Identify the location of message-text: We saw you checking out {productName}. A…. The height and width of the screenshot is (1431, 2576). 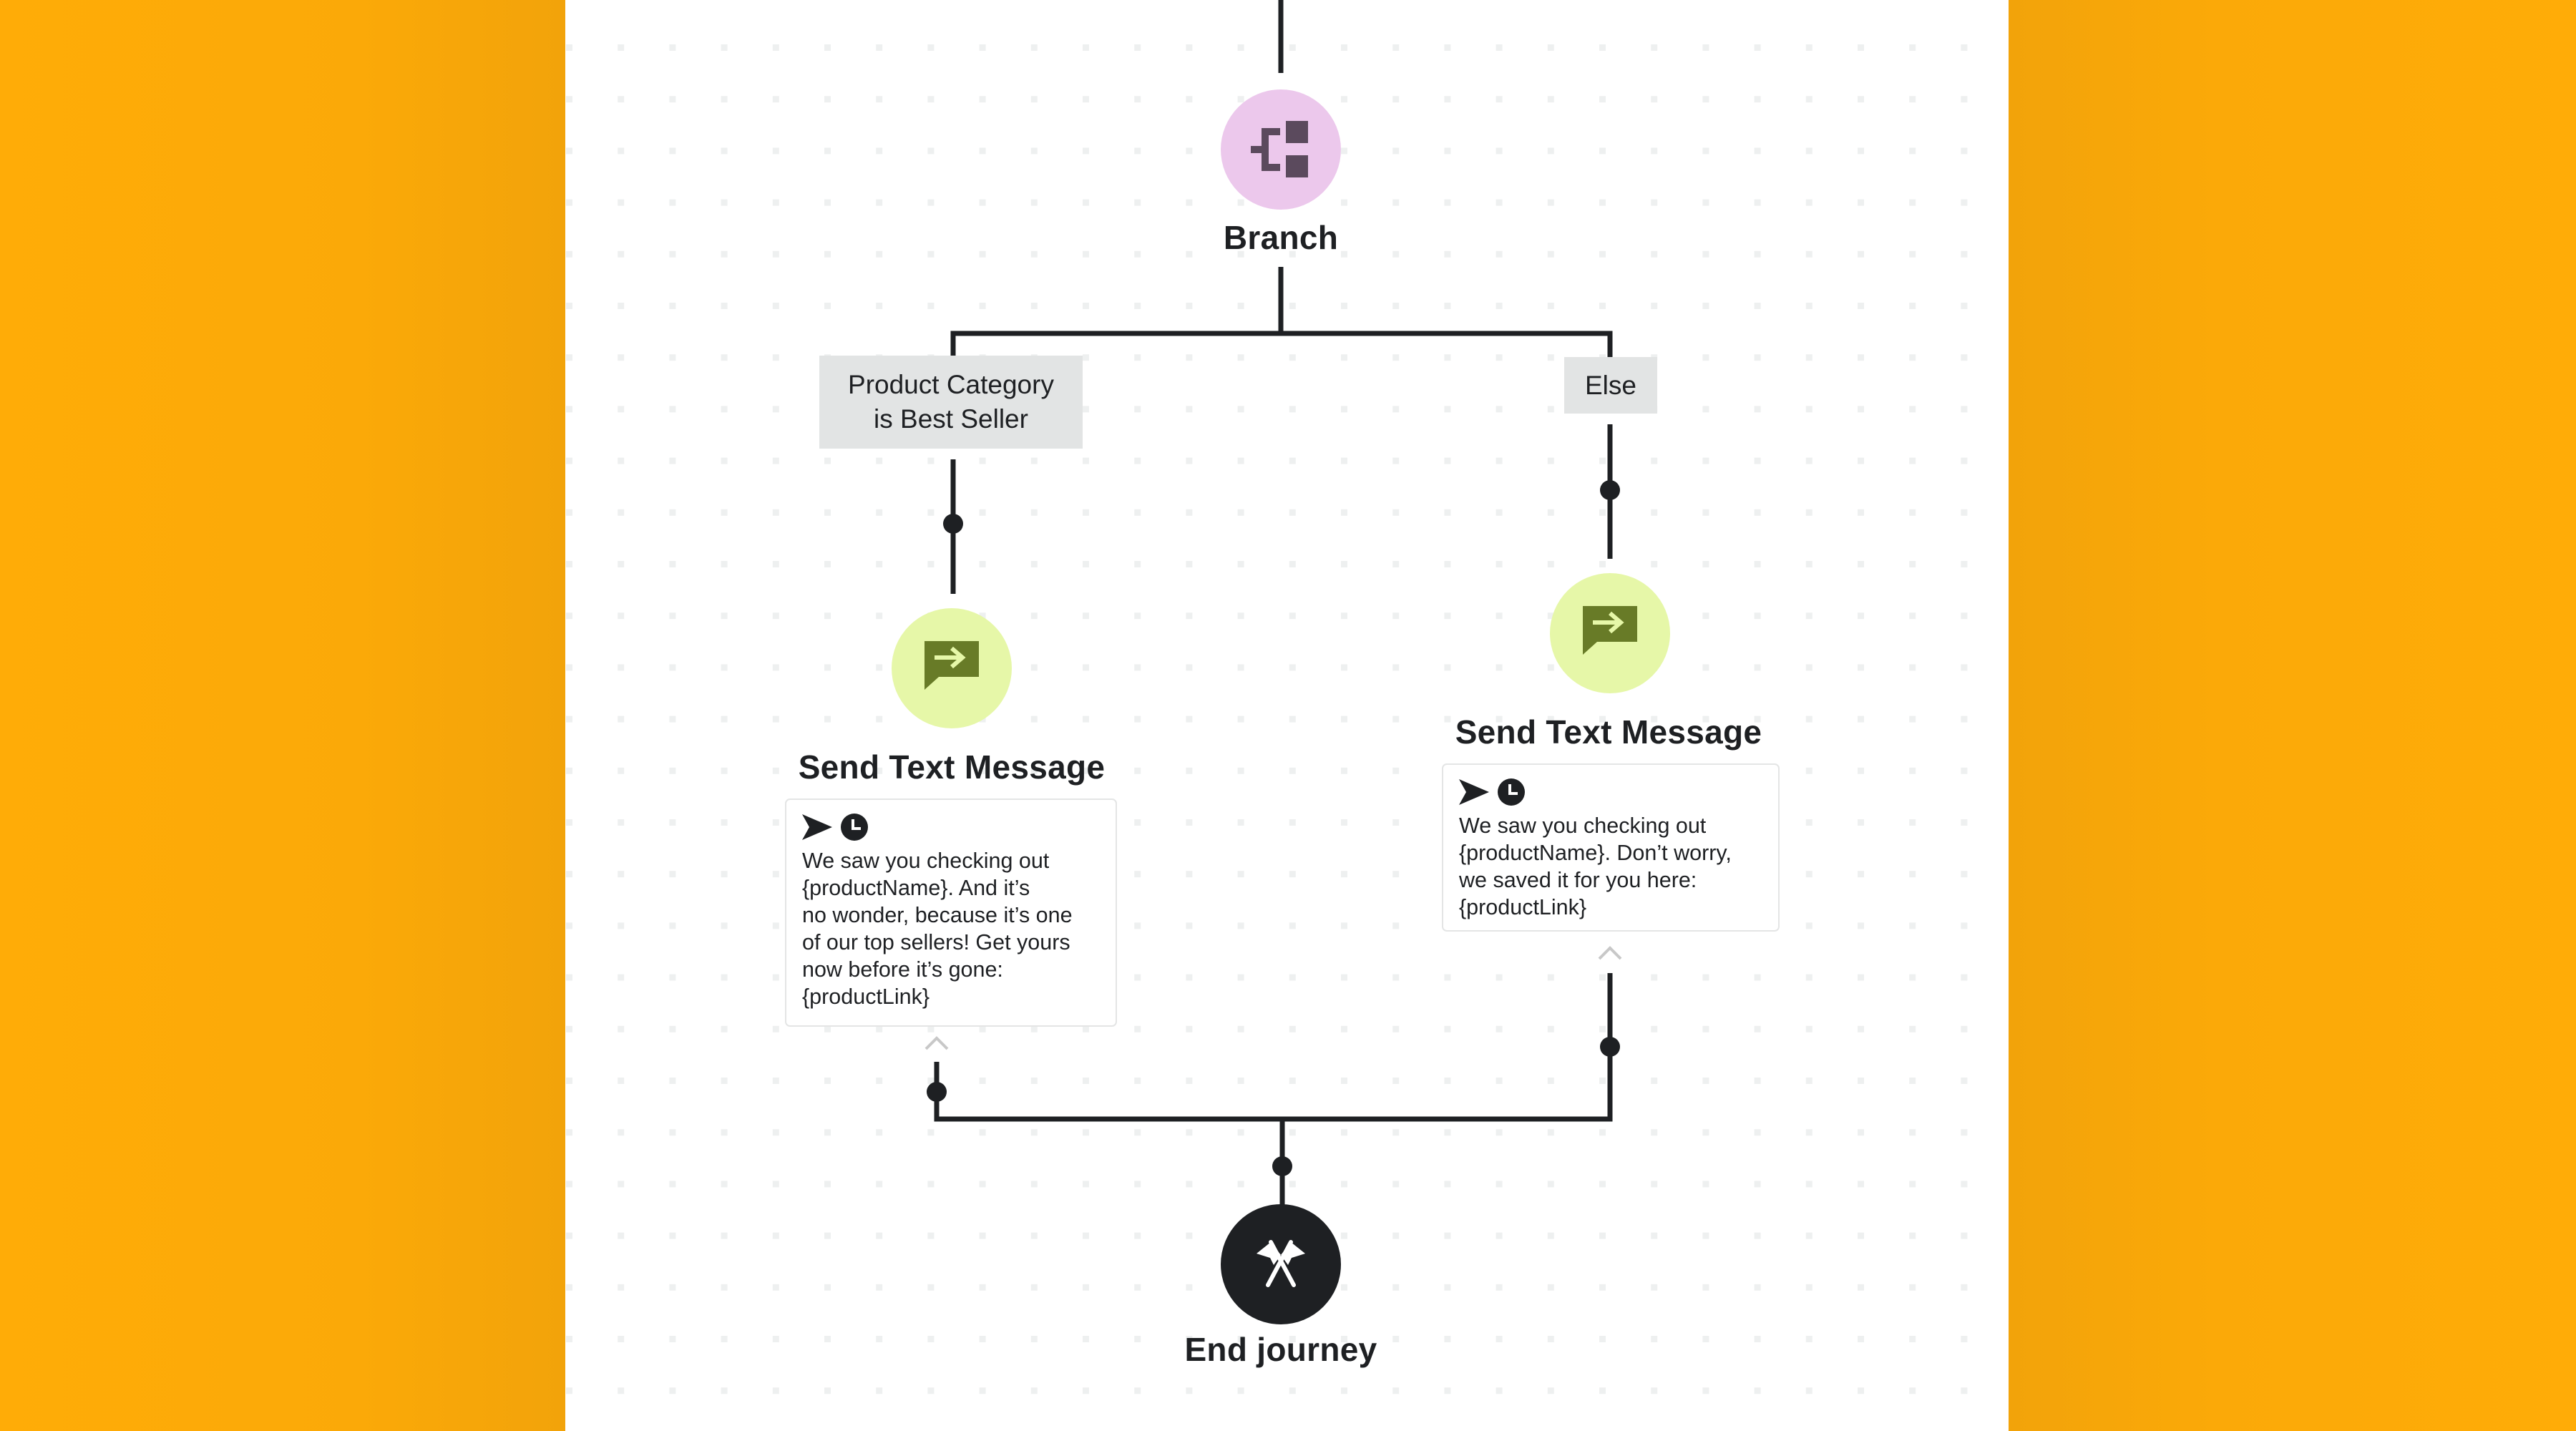
(937, 929).